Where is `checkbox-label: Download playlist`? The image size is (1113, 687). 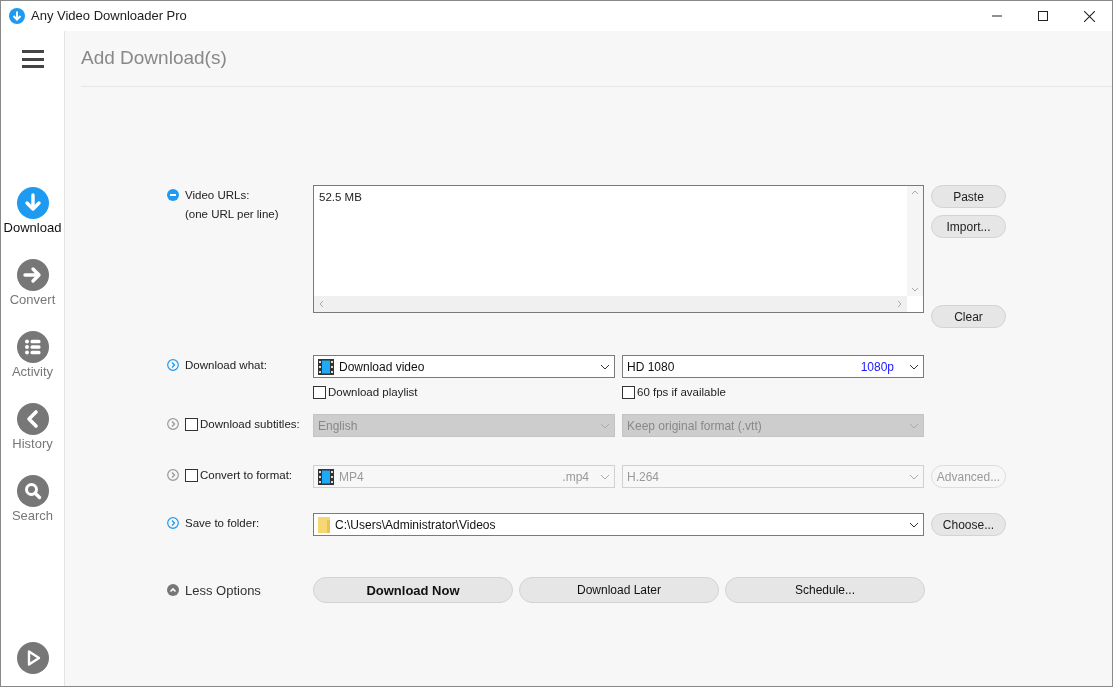
checkbox-label: Download playlist is located at coordinates (373, 392).